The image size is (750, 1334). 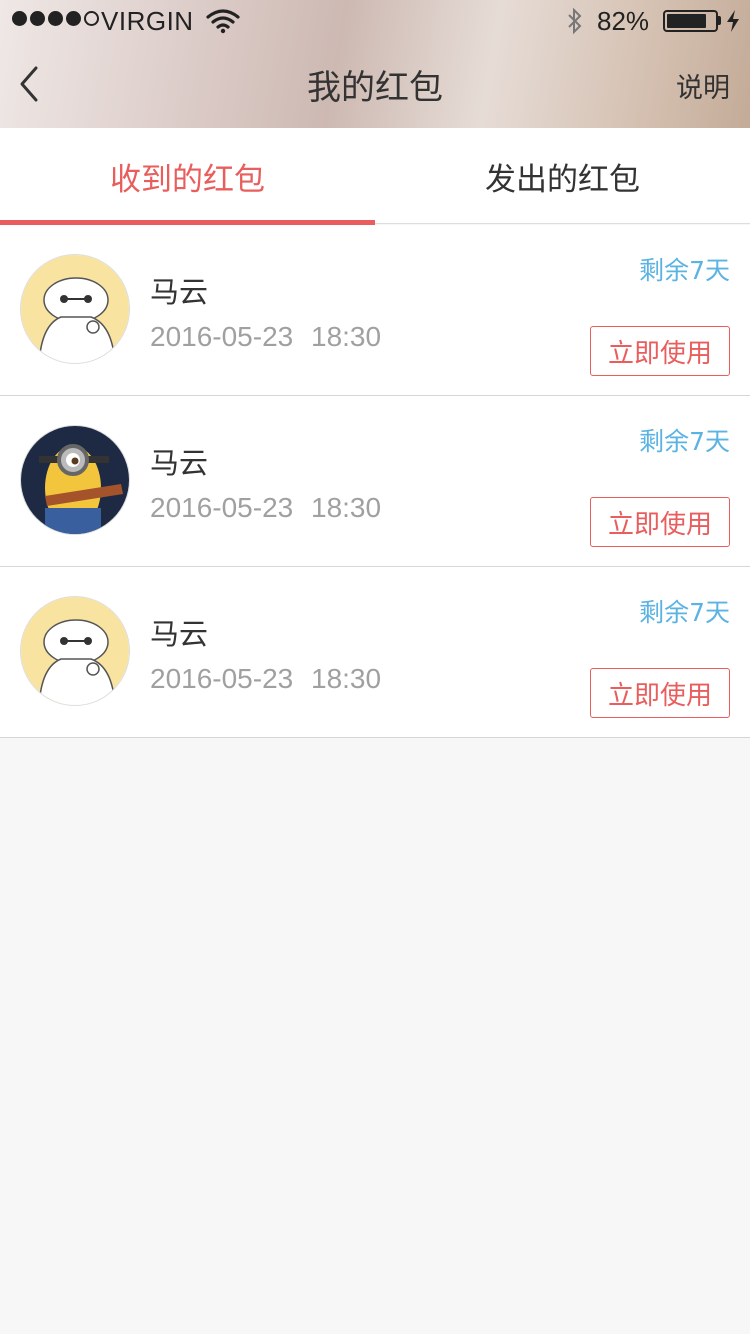 I want to click on battery-level, so click(x=686, y=21).